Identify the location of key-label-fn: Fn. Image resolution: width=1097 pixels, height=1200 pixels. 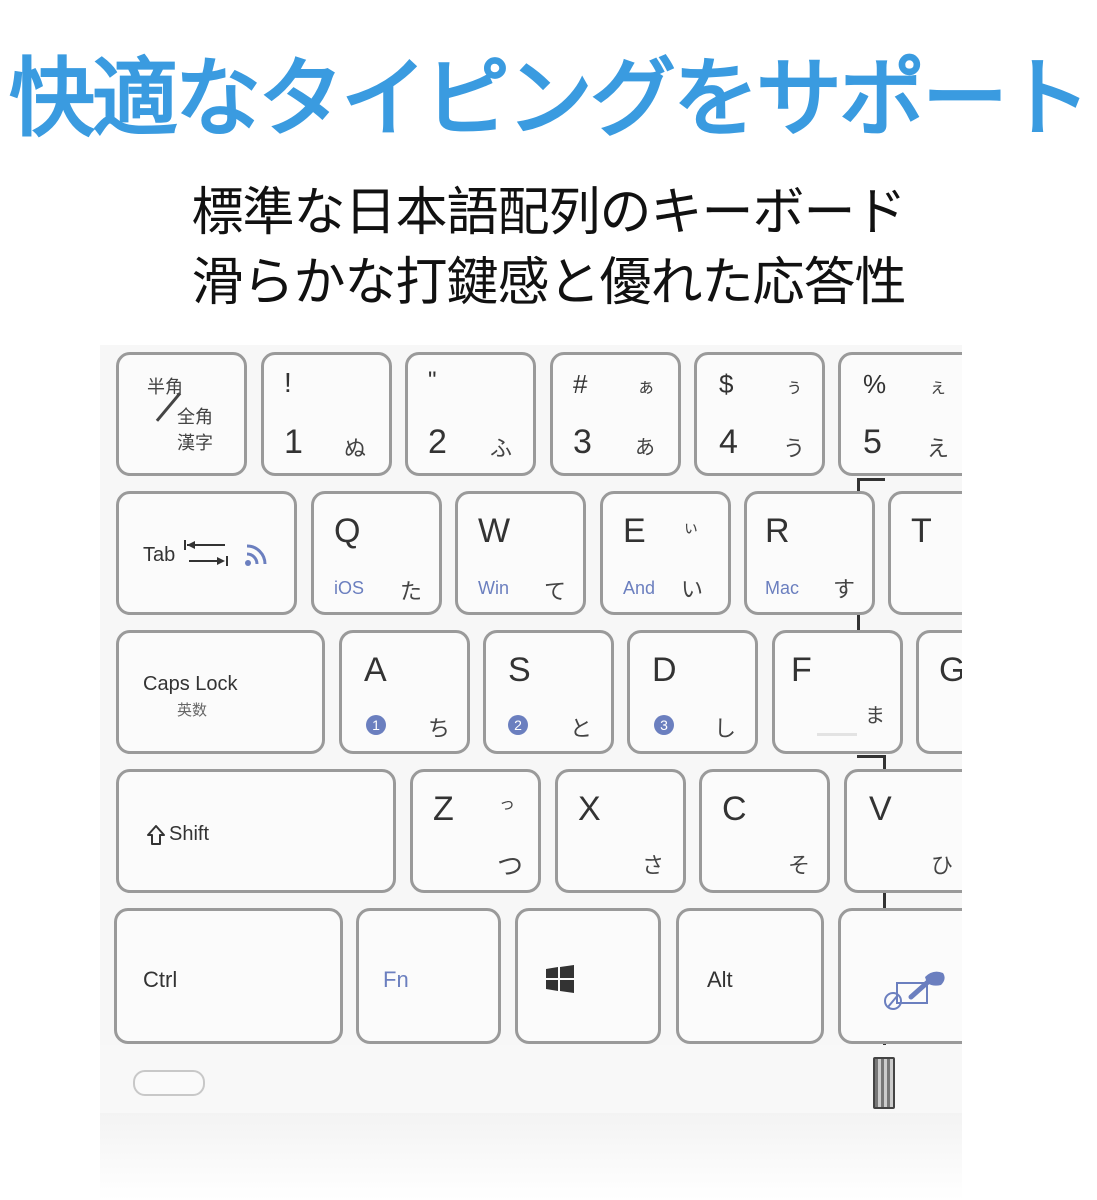
(396, 979).